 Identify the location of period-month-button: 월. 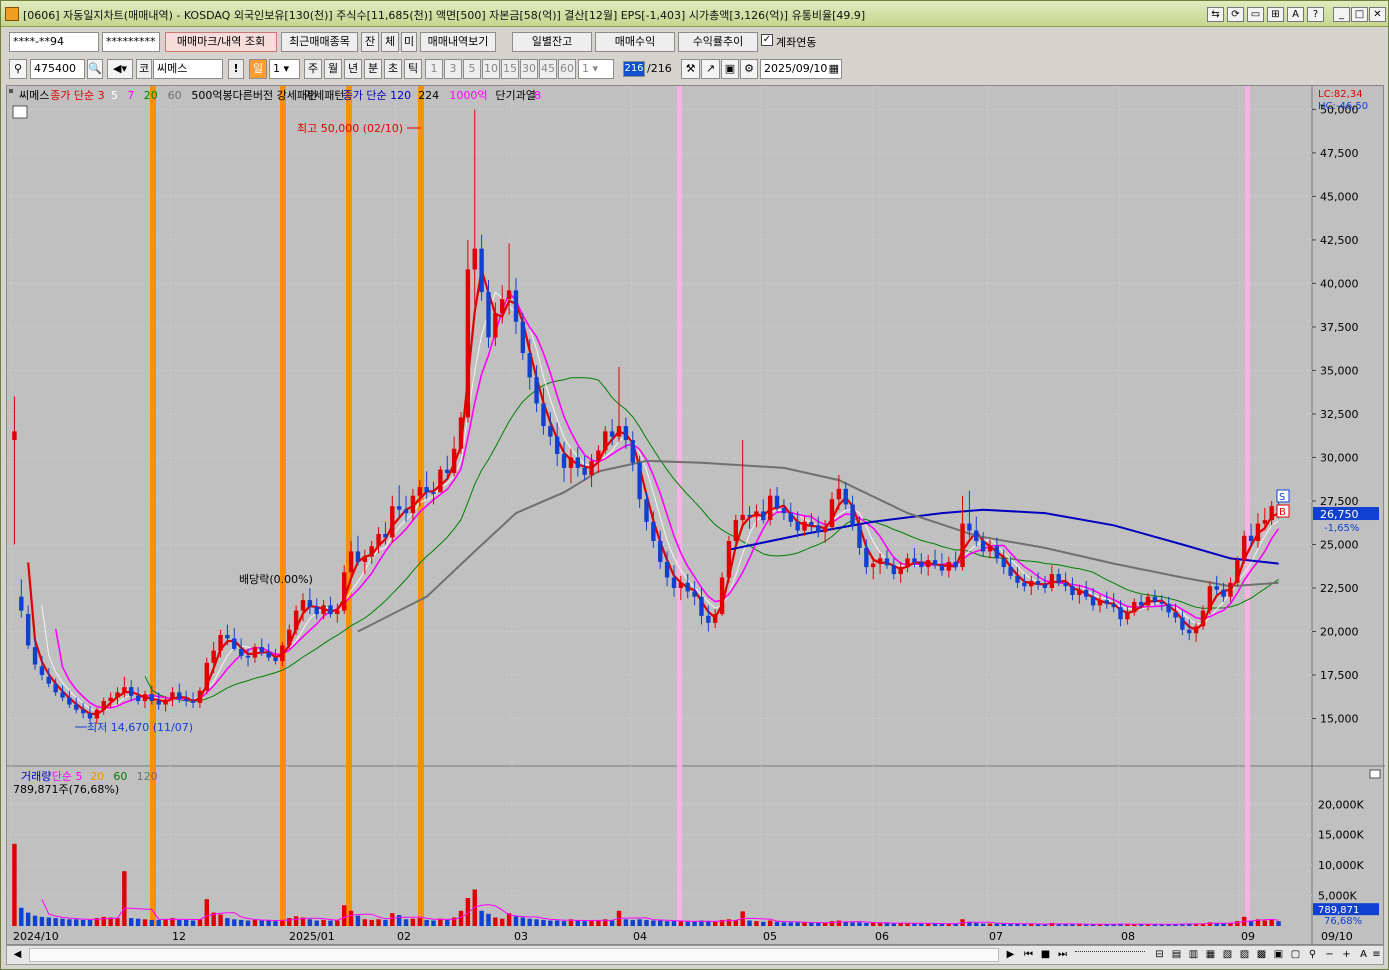
(333, 69).